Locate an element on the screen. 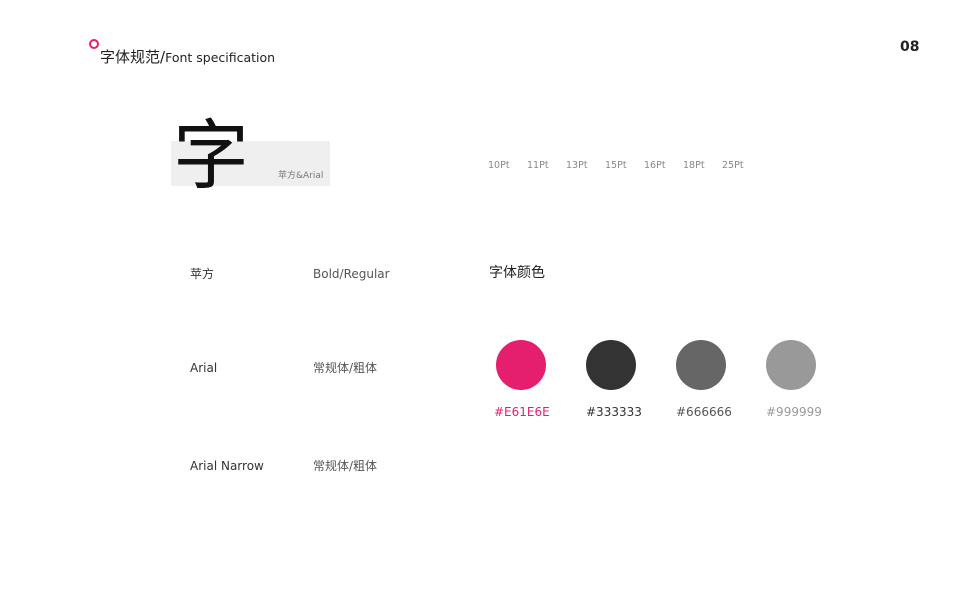 Image resolution: width=960 pixels, height=600 pixels. font-colors-title: 字体颜色 is located at coordinates (517, 273).